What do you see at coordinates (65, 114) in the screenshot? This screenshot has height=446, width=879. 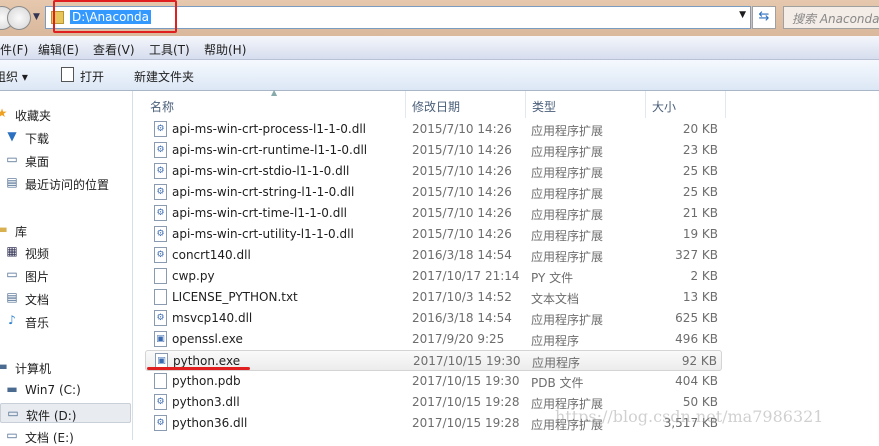 I see `sidebar-item: ★ 收藏夹` at bounding box center [65, 114].